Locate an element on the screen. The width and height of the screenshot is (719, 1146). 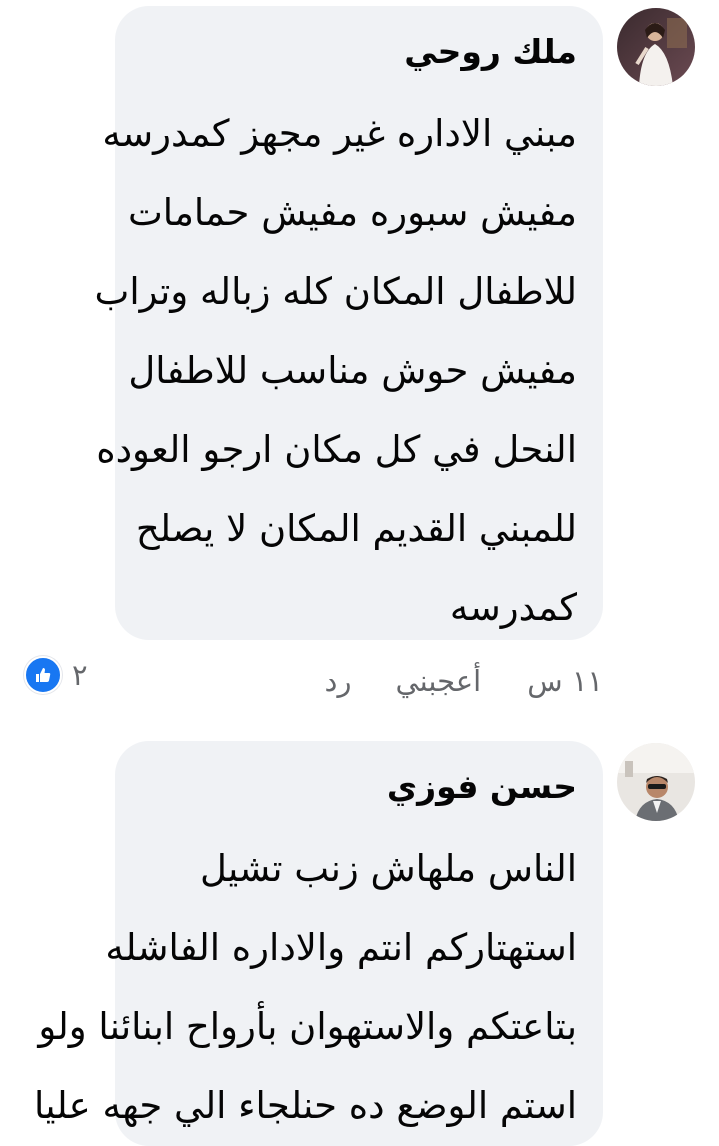
comment-text-line: للاطفال المكان كله زباله وتراب is located at coordinates (335, 291).